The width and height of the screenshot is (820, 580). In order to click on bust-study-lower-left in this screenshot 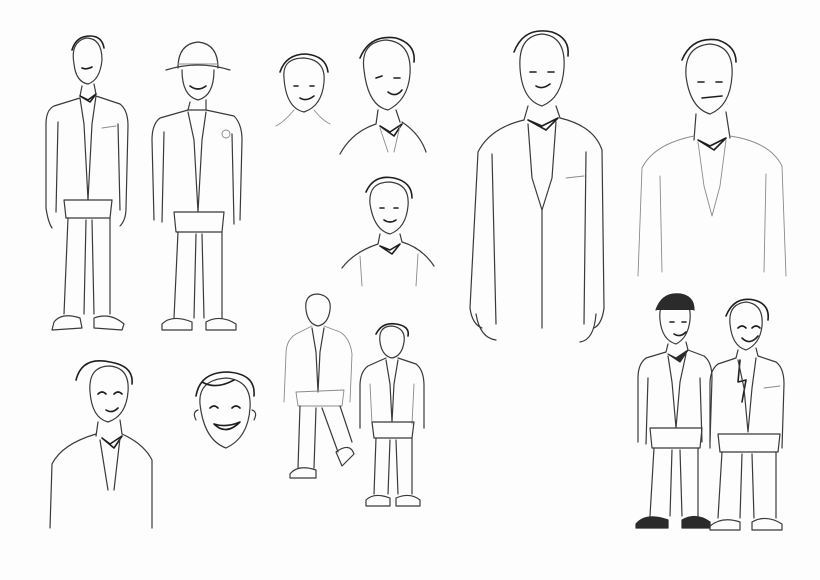, I will do `click(101, 444)`.